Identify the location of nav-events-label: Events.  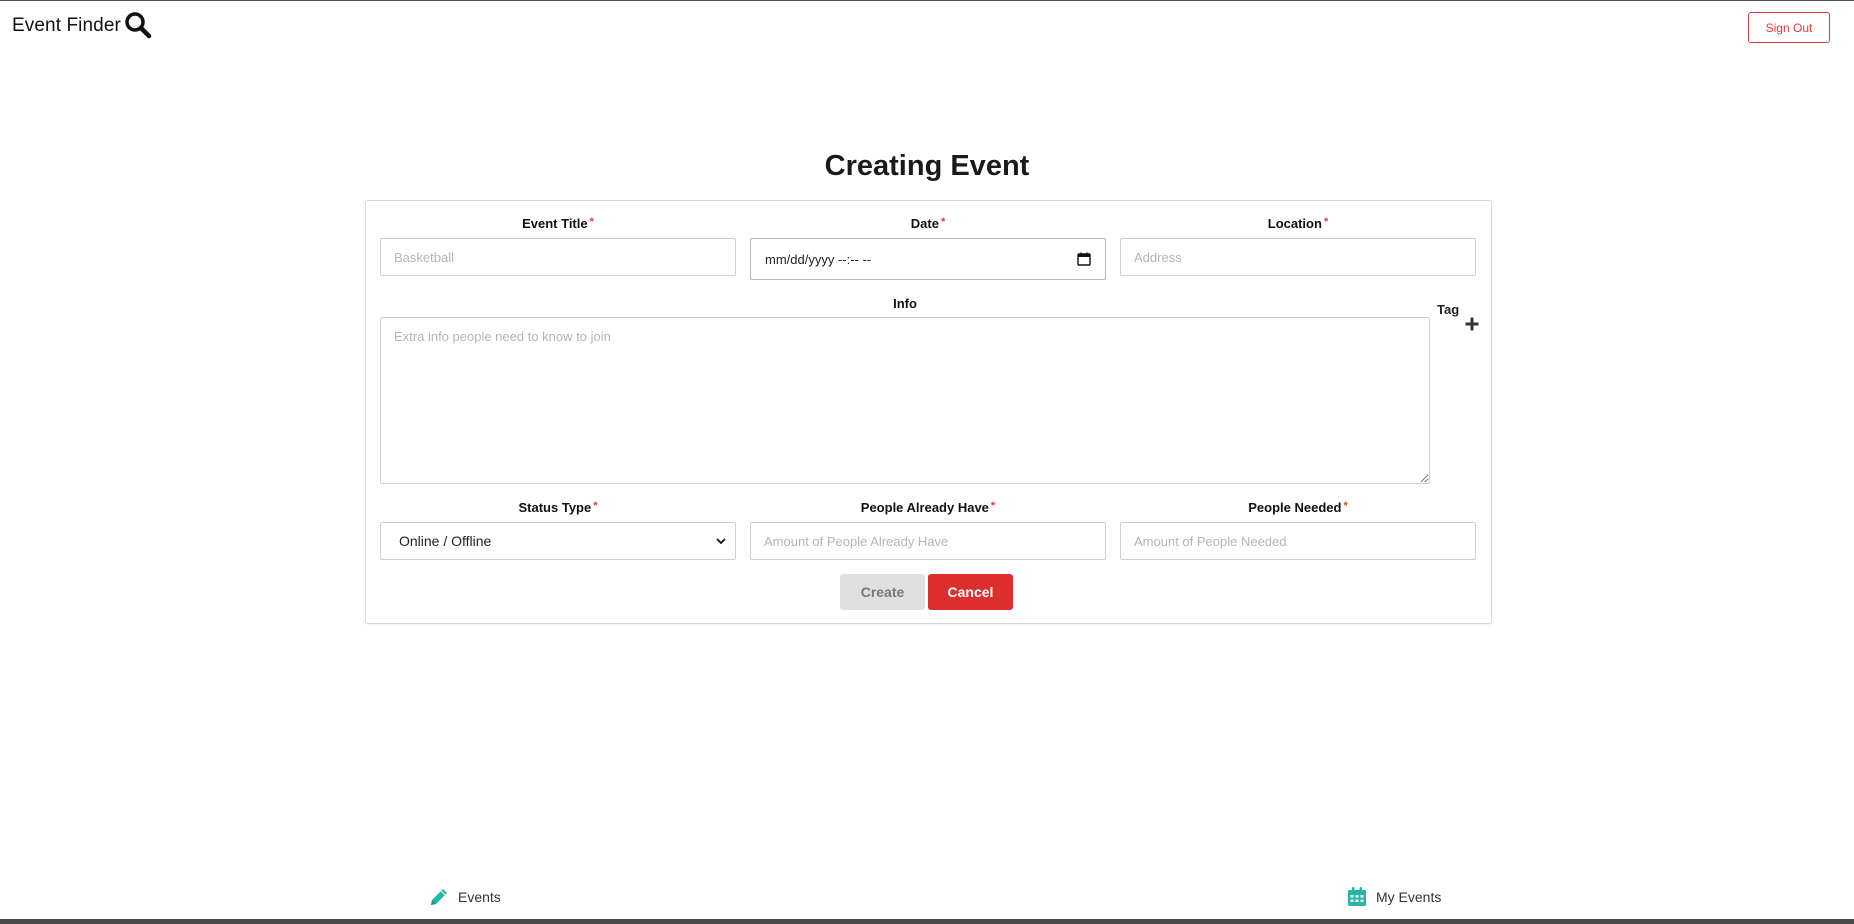
(479, 897).